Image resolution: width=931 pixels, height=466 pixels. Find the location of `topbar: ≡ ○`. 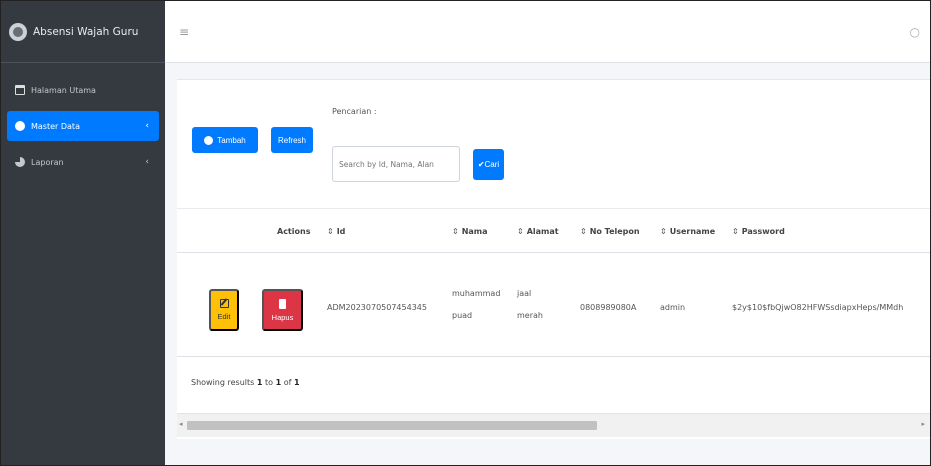

topbar: ≡ ○ is located at coordinates (547, 32).